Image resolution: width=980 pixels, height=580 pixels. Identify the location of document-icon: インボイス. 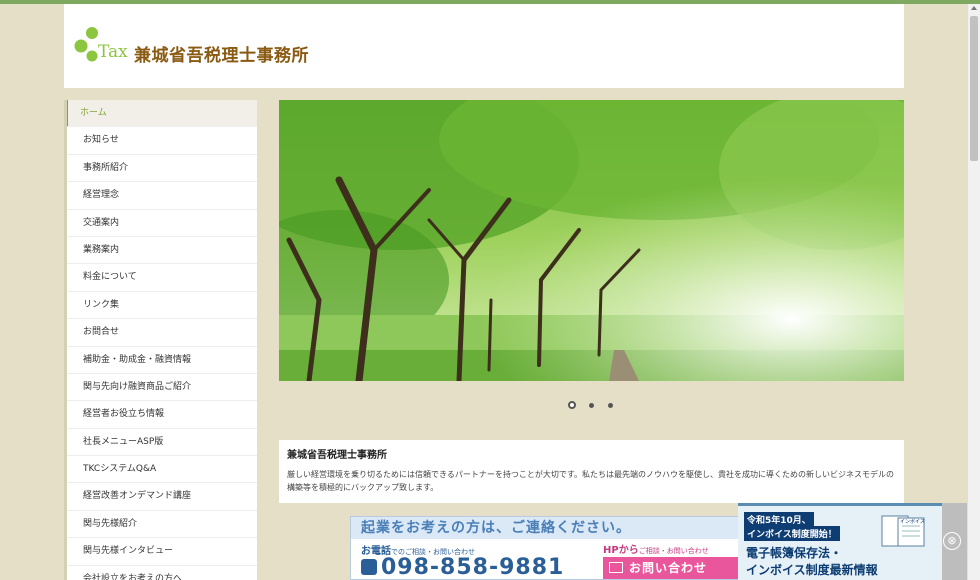
(903, 531).